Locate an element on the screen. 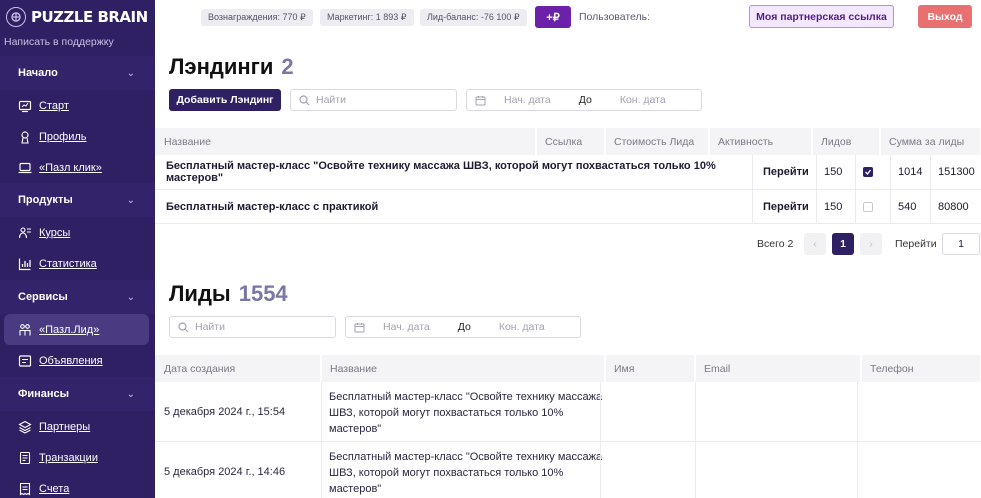 Image resolution: width=981 pixels, height=498 pixels. sidebar-item-label: Транзакции is located at coordinates (68, 457).